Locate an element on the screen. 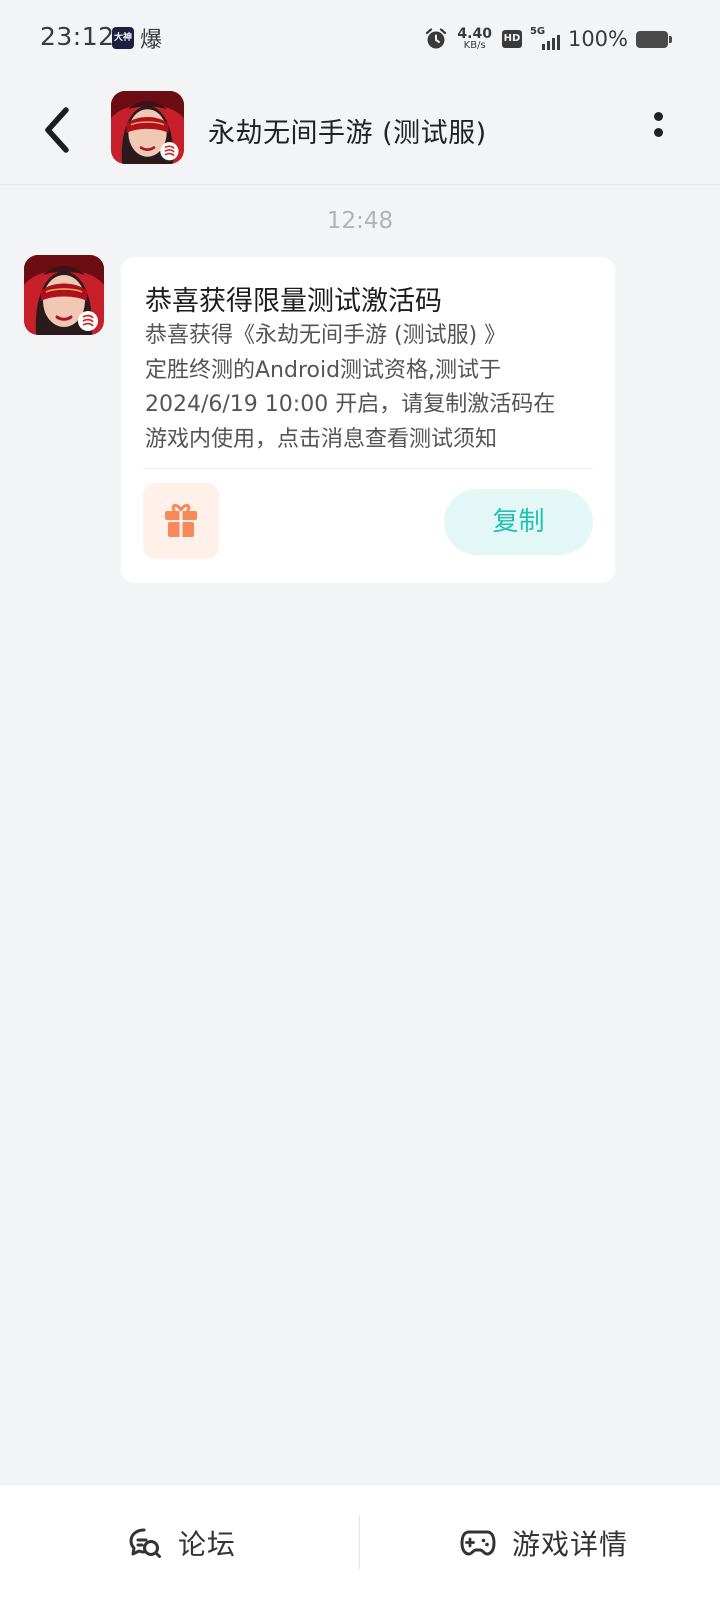  gift-tile is located at coordinates (181, 521).